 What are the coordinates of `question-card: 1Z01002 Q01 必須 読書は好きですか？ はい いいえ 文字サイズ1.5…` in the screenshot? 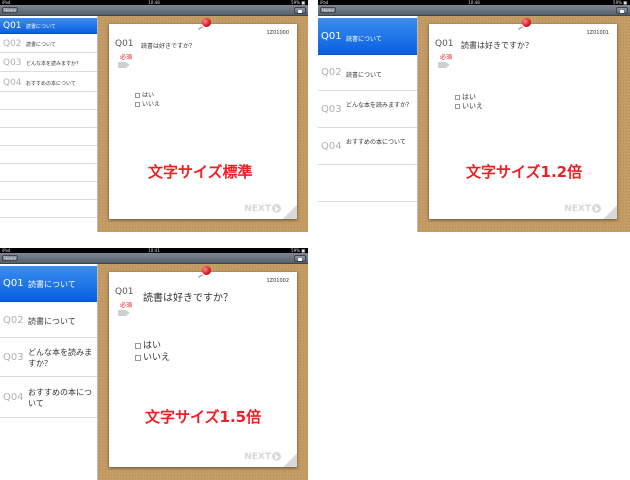 It's located at (203, 369).